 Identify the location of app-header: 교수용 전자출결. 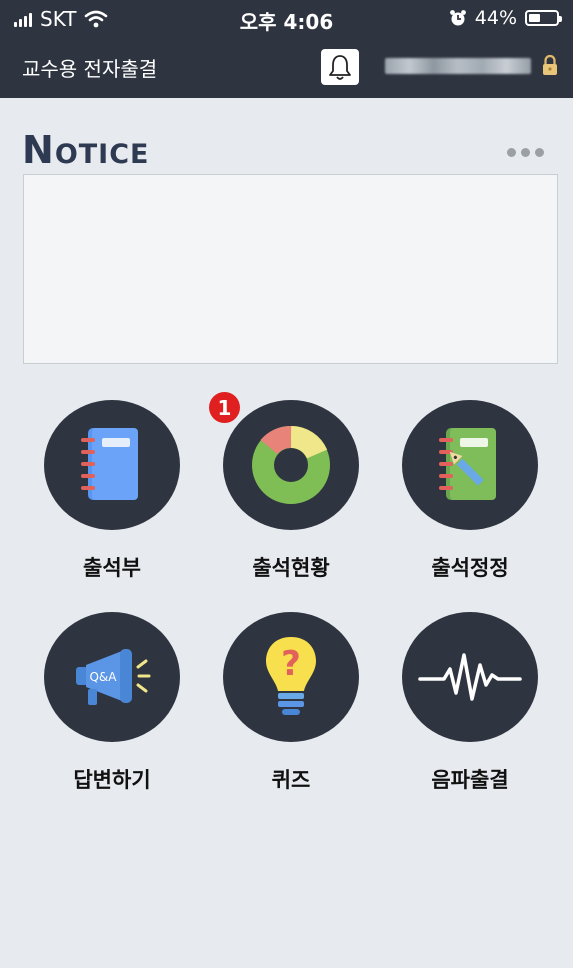
(286, 68).